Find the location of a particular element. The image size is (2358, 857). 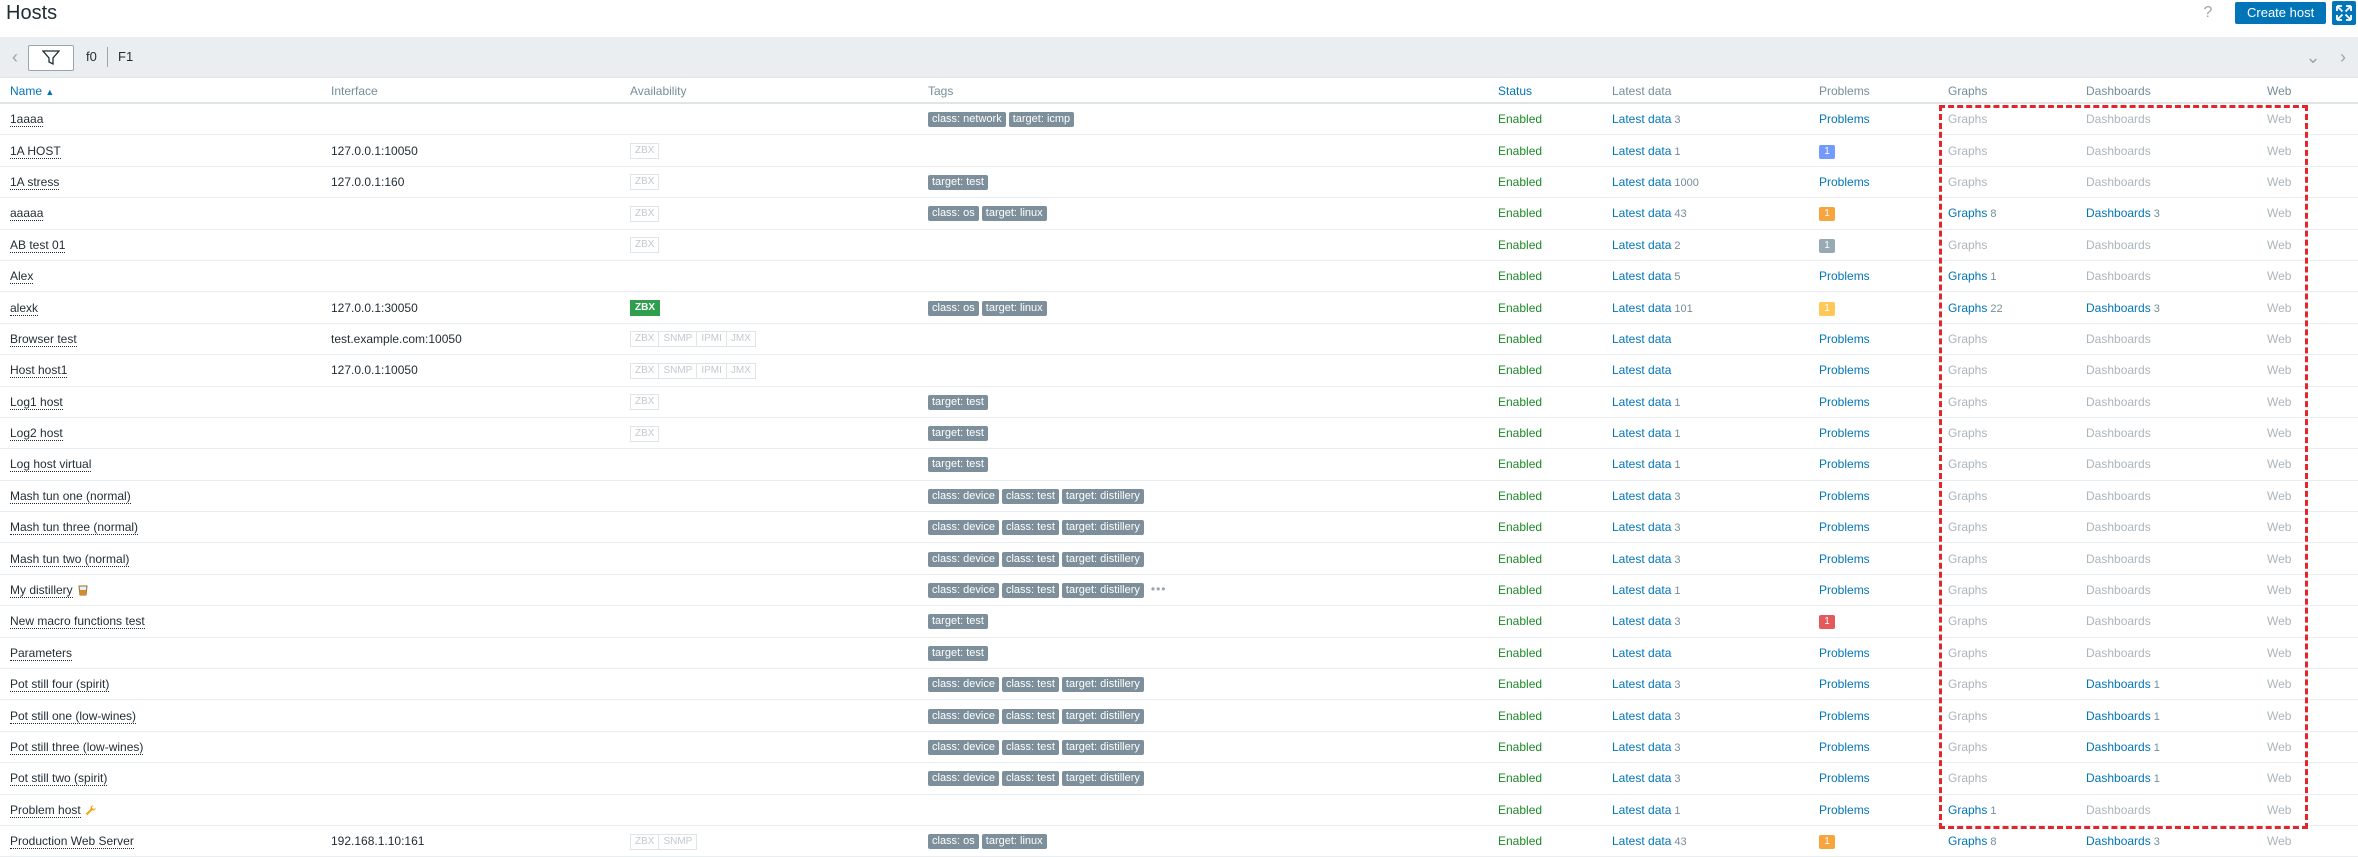

host-name-link: Production Web Server is located at coordinates (72, 842).